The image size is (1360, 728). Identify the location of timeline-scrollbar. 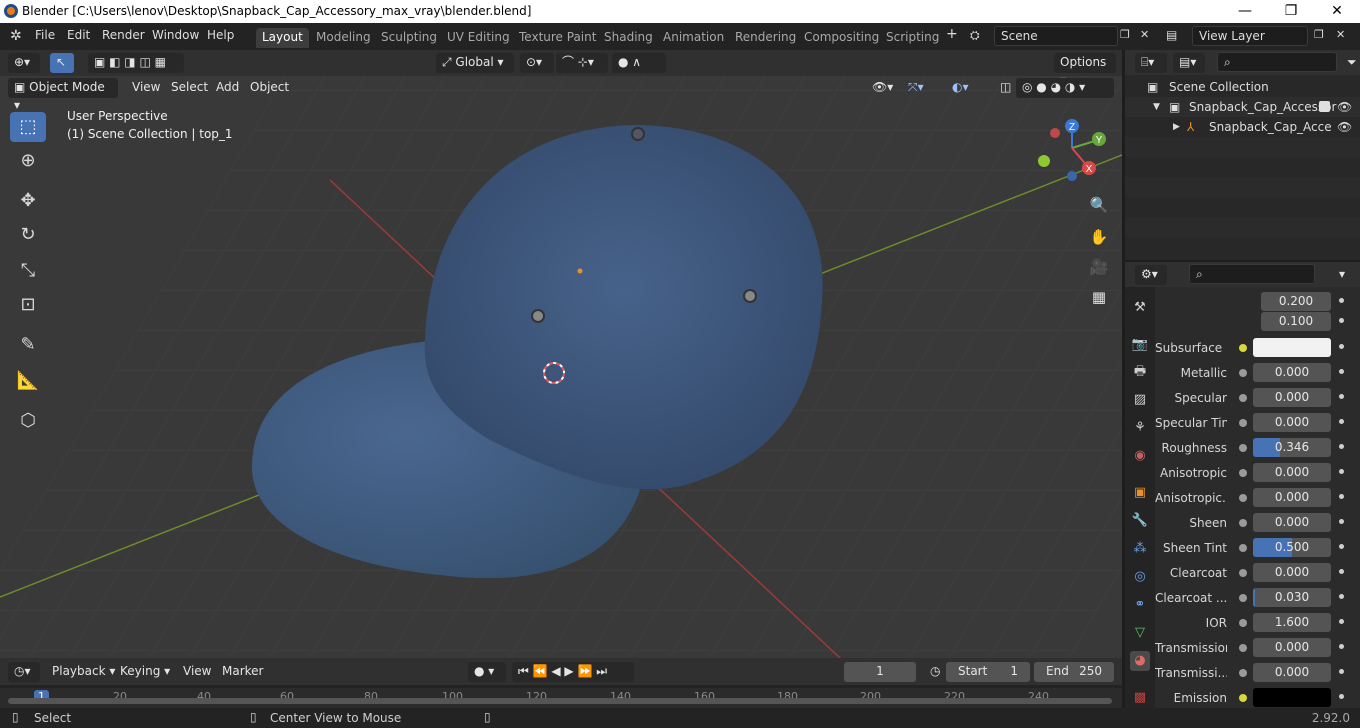
(560, 701).